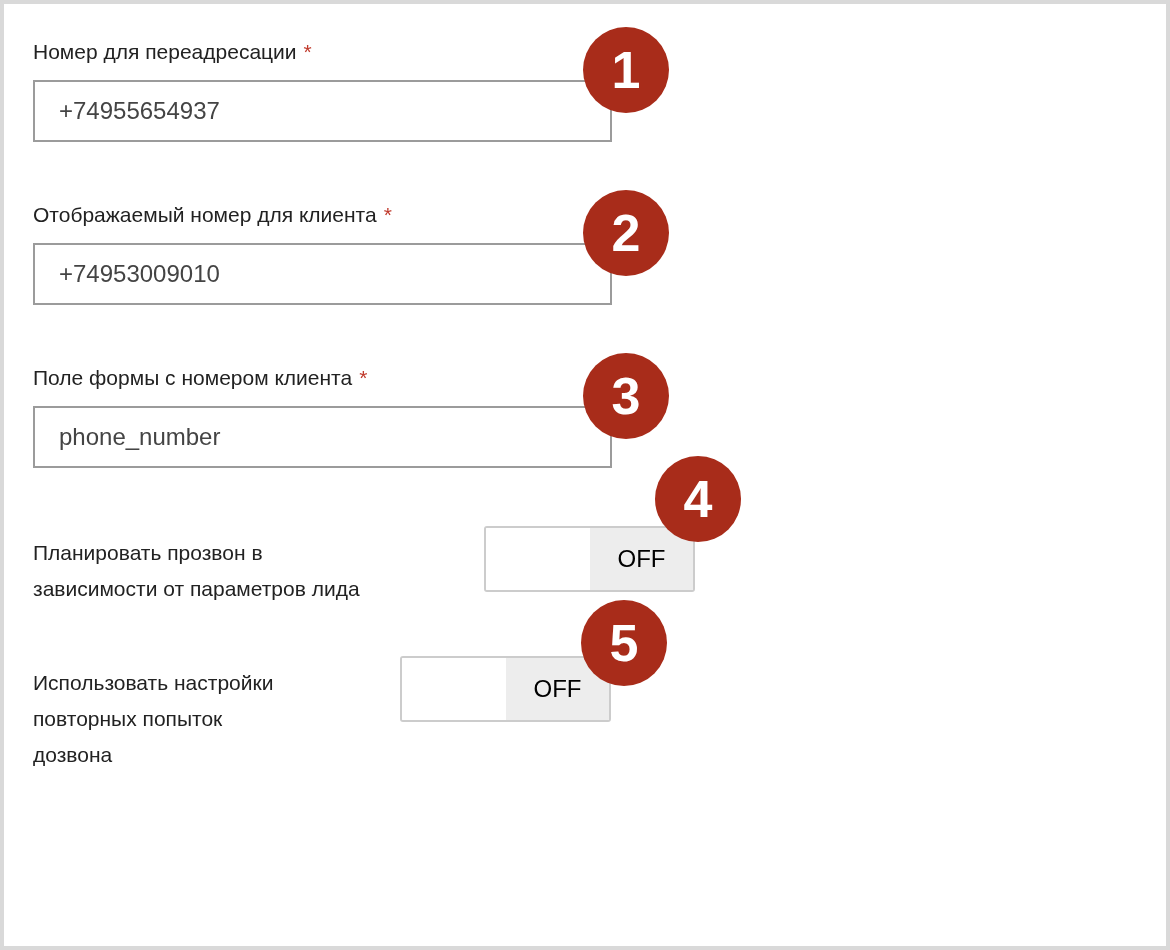  Describe the element at coordinates (698, 499) in the screenshot. I see `number-badge: 4` at that location.